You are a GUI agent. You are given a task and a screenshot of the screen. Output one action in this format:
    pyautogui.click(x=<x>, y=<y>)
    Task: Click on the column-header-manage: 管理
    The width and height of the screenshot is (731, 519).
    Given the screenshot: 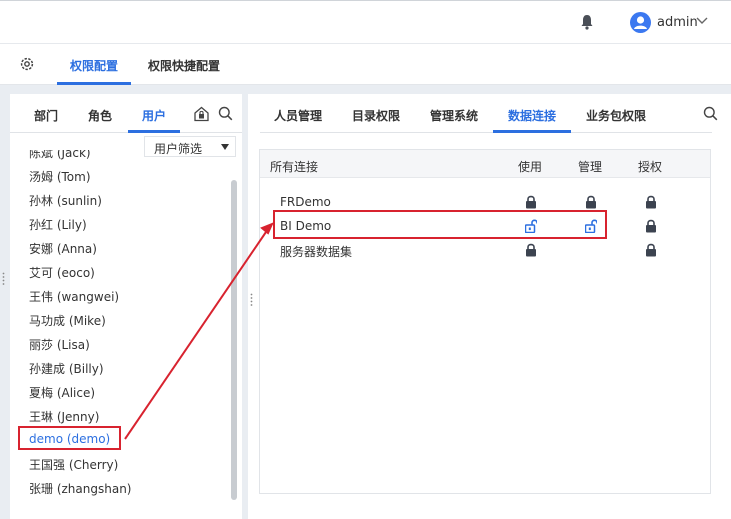 What is the action you would take?
    pyautogui.click(x=590, y=167)
    